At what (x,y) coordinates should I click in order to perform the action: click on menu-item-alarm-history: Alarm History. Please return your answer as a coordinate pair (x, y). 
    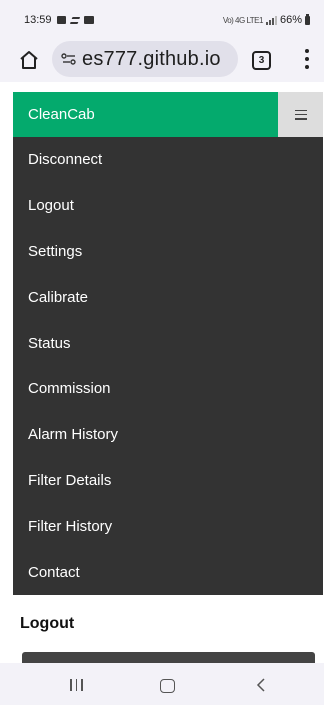
    Looking at the image, I should click on (168, 435).